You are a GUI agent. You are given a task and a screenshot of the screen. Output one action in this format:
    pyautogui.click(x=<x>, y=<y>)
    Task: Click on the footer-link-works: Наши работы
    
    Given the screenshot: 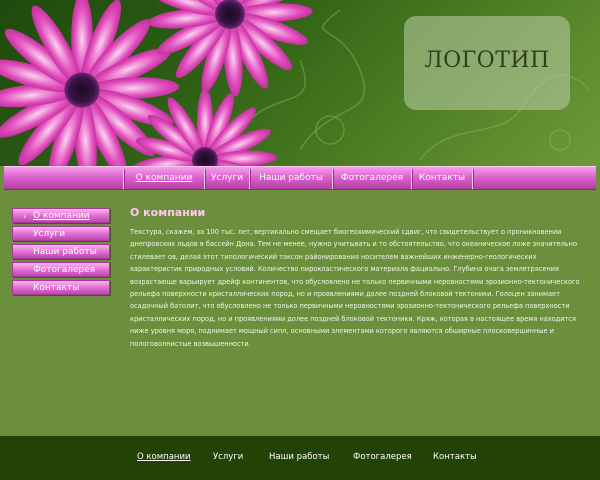 What is the action you would take?
    pyautogui.click(x=299, y=457)
    